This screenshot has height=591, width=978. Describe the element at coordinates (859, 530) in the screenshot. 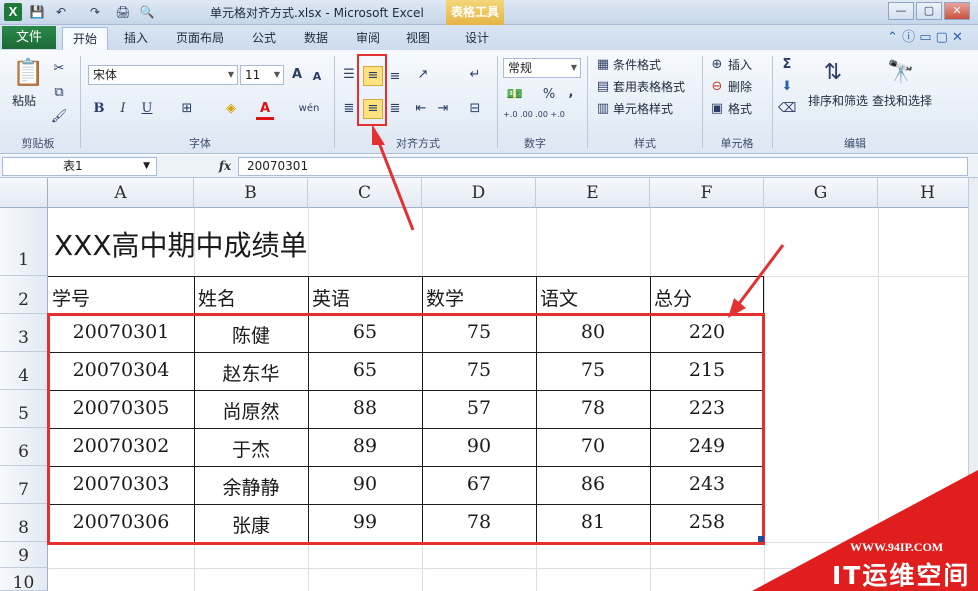

I see `watermark: WWW.94IP.COM IT运维空间` at that location.